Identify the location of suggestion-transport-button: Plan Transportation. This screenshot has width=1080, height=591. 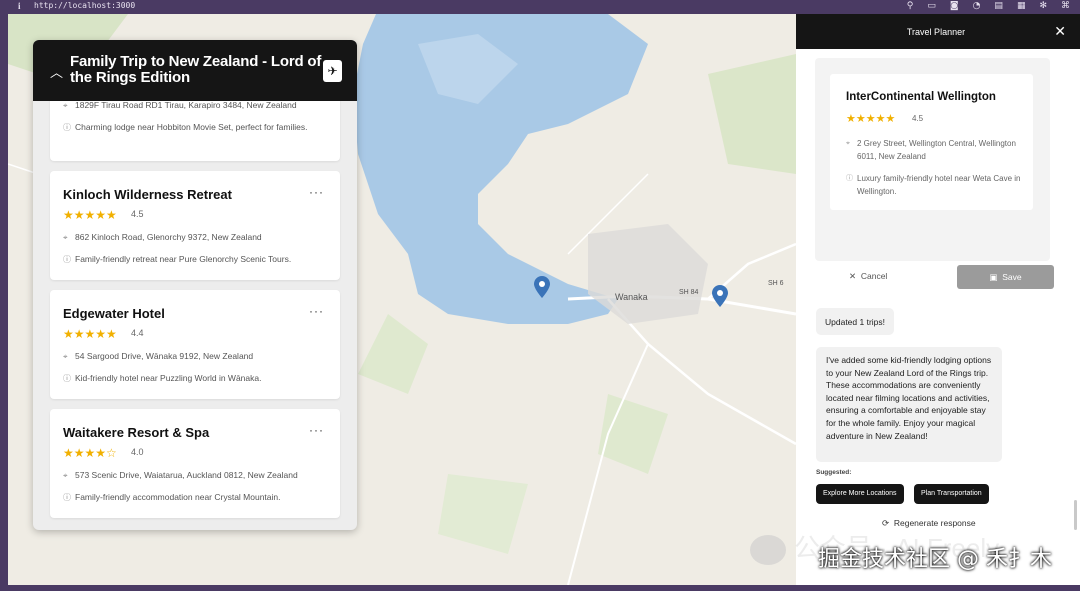
(951, 494).